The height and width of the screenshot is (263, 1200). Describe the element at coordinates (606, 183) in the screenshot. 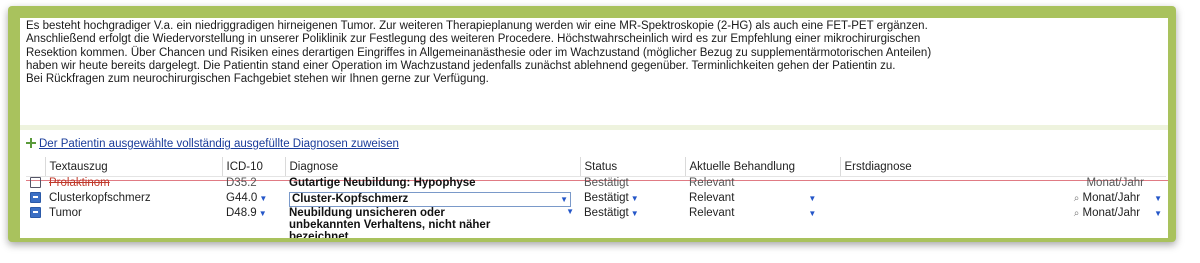

I see `status-cell: Bestätigt` at that location.